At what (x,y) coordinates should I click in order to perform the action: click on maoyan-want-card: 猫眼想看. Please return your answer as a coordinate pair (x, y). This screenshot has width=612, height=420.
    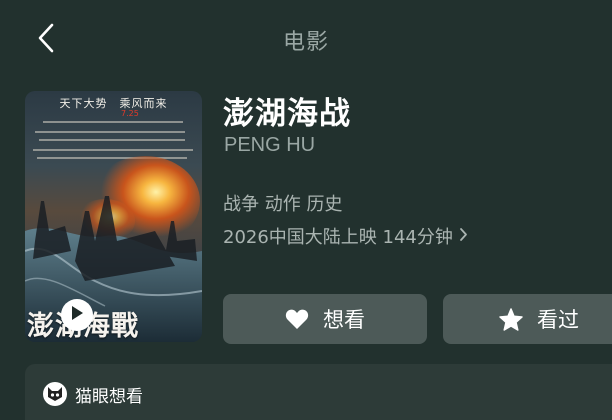
    Looking at the image, I should click on (318, 392).